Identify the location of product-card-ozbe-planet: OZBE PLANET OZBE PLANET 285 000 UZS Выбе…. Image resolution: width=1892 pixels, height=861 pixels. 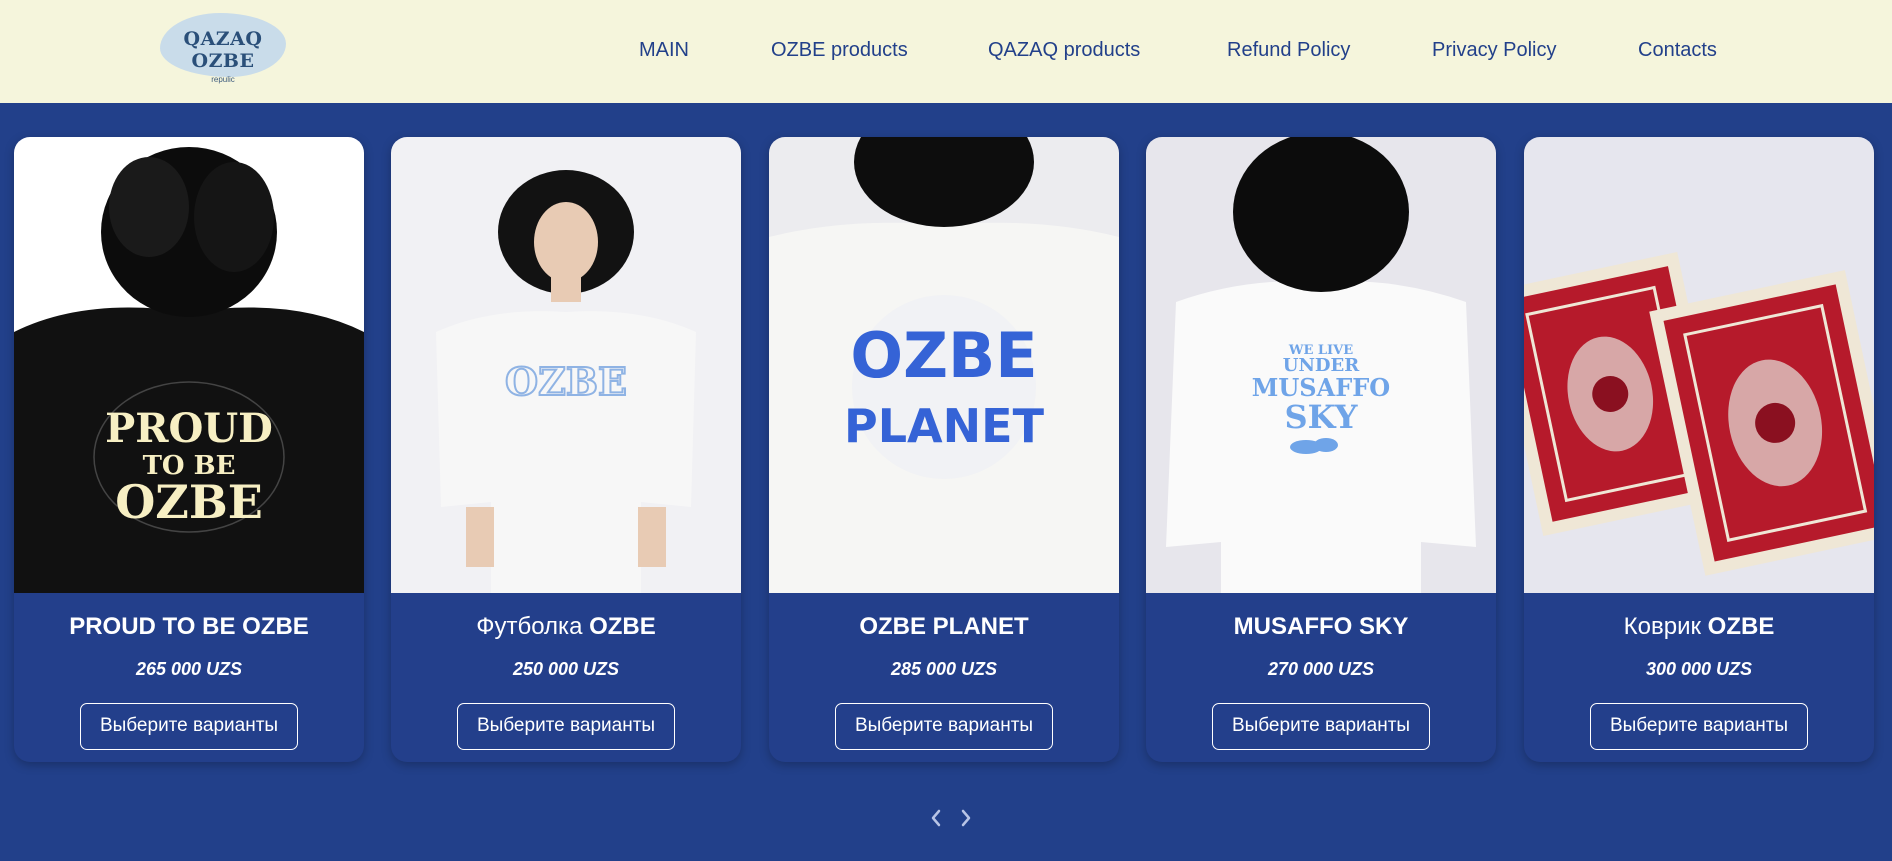
(944, 449).